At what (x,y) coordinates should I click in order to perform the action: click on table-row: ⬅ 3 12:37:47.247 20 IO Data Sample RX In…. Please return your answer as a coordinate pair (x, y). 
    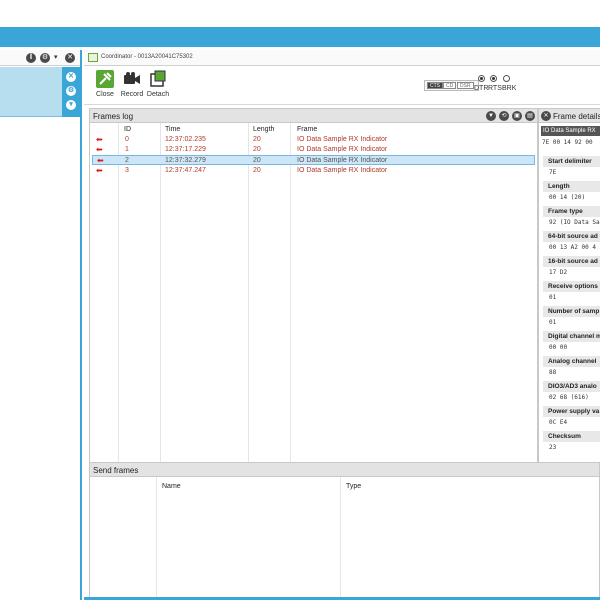
    Looking at the image, I should click on (313, 171).